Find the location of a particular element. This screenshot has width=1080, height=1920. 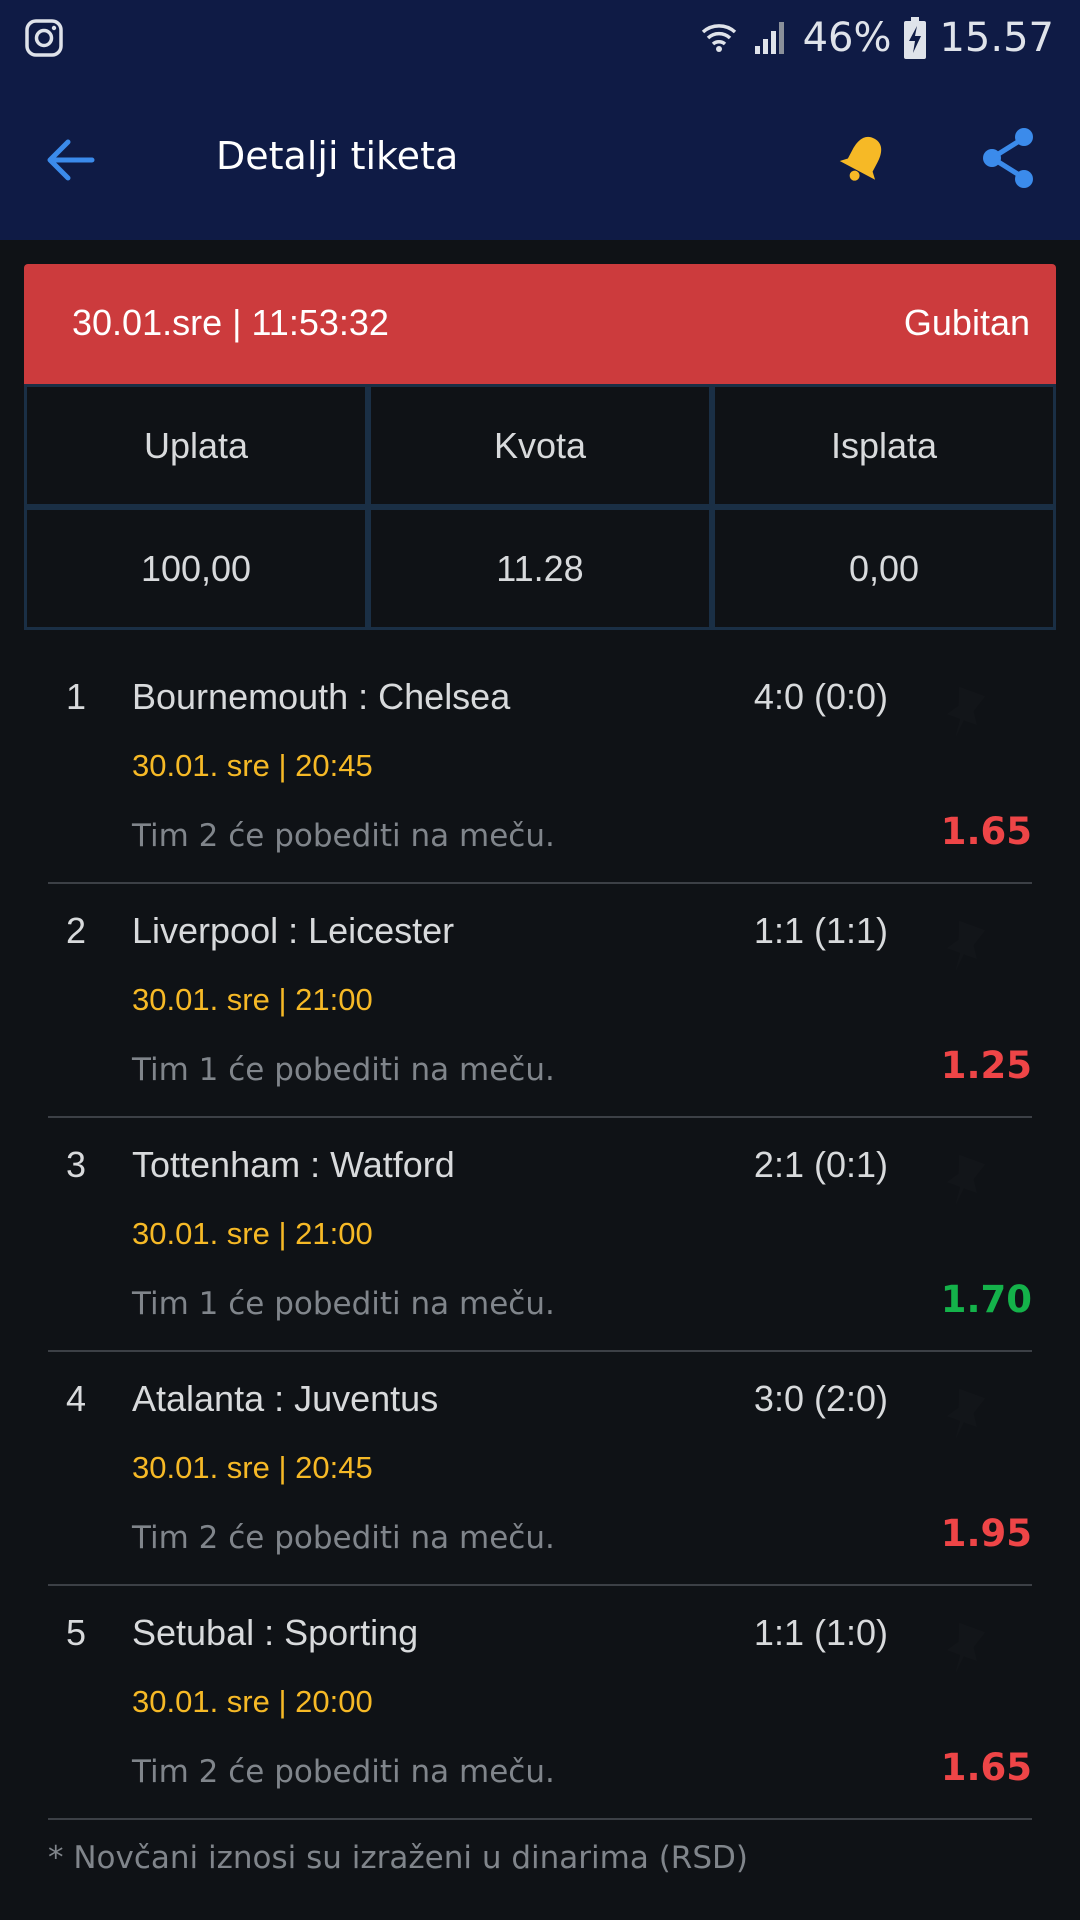

wifi-icon is located at coordinates (718, 38).